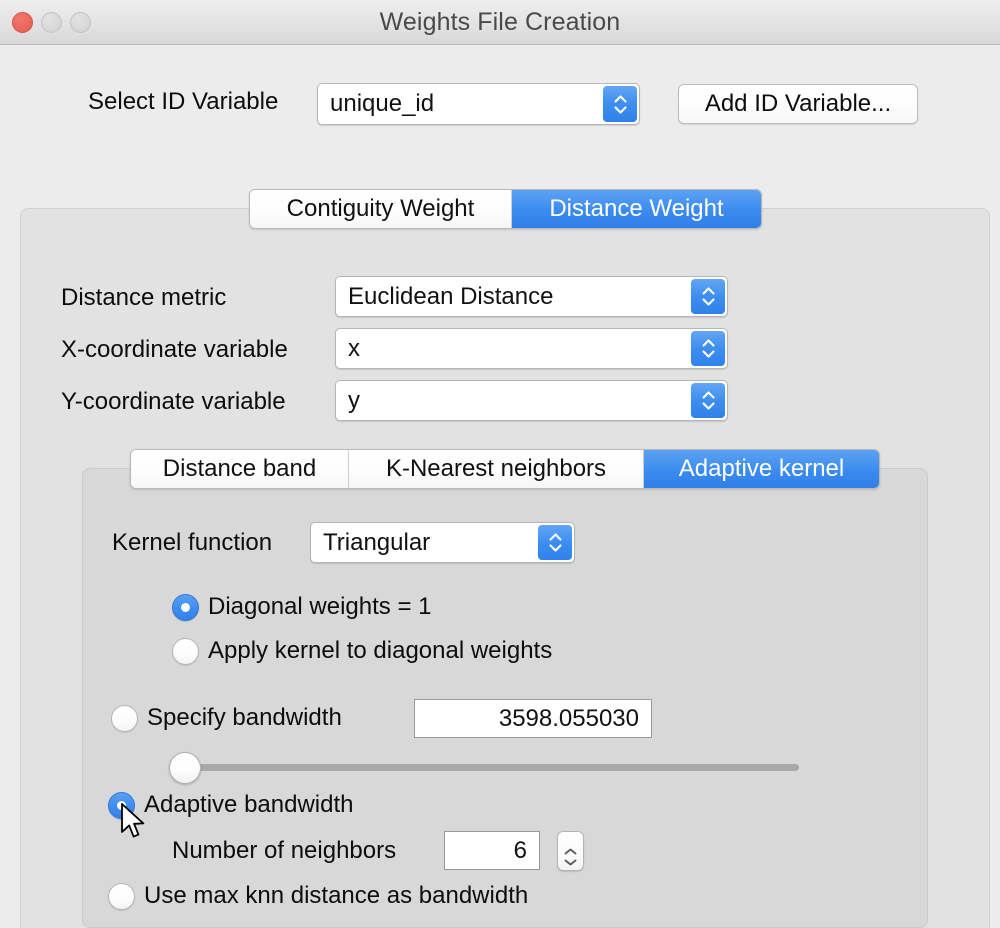 This screenshot has height=928, width=1000. I want to click on radio-diagonal-weights-one: Diagonal weights = 1, so click(301, 607).